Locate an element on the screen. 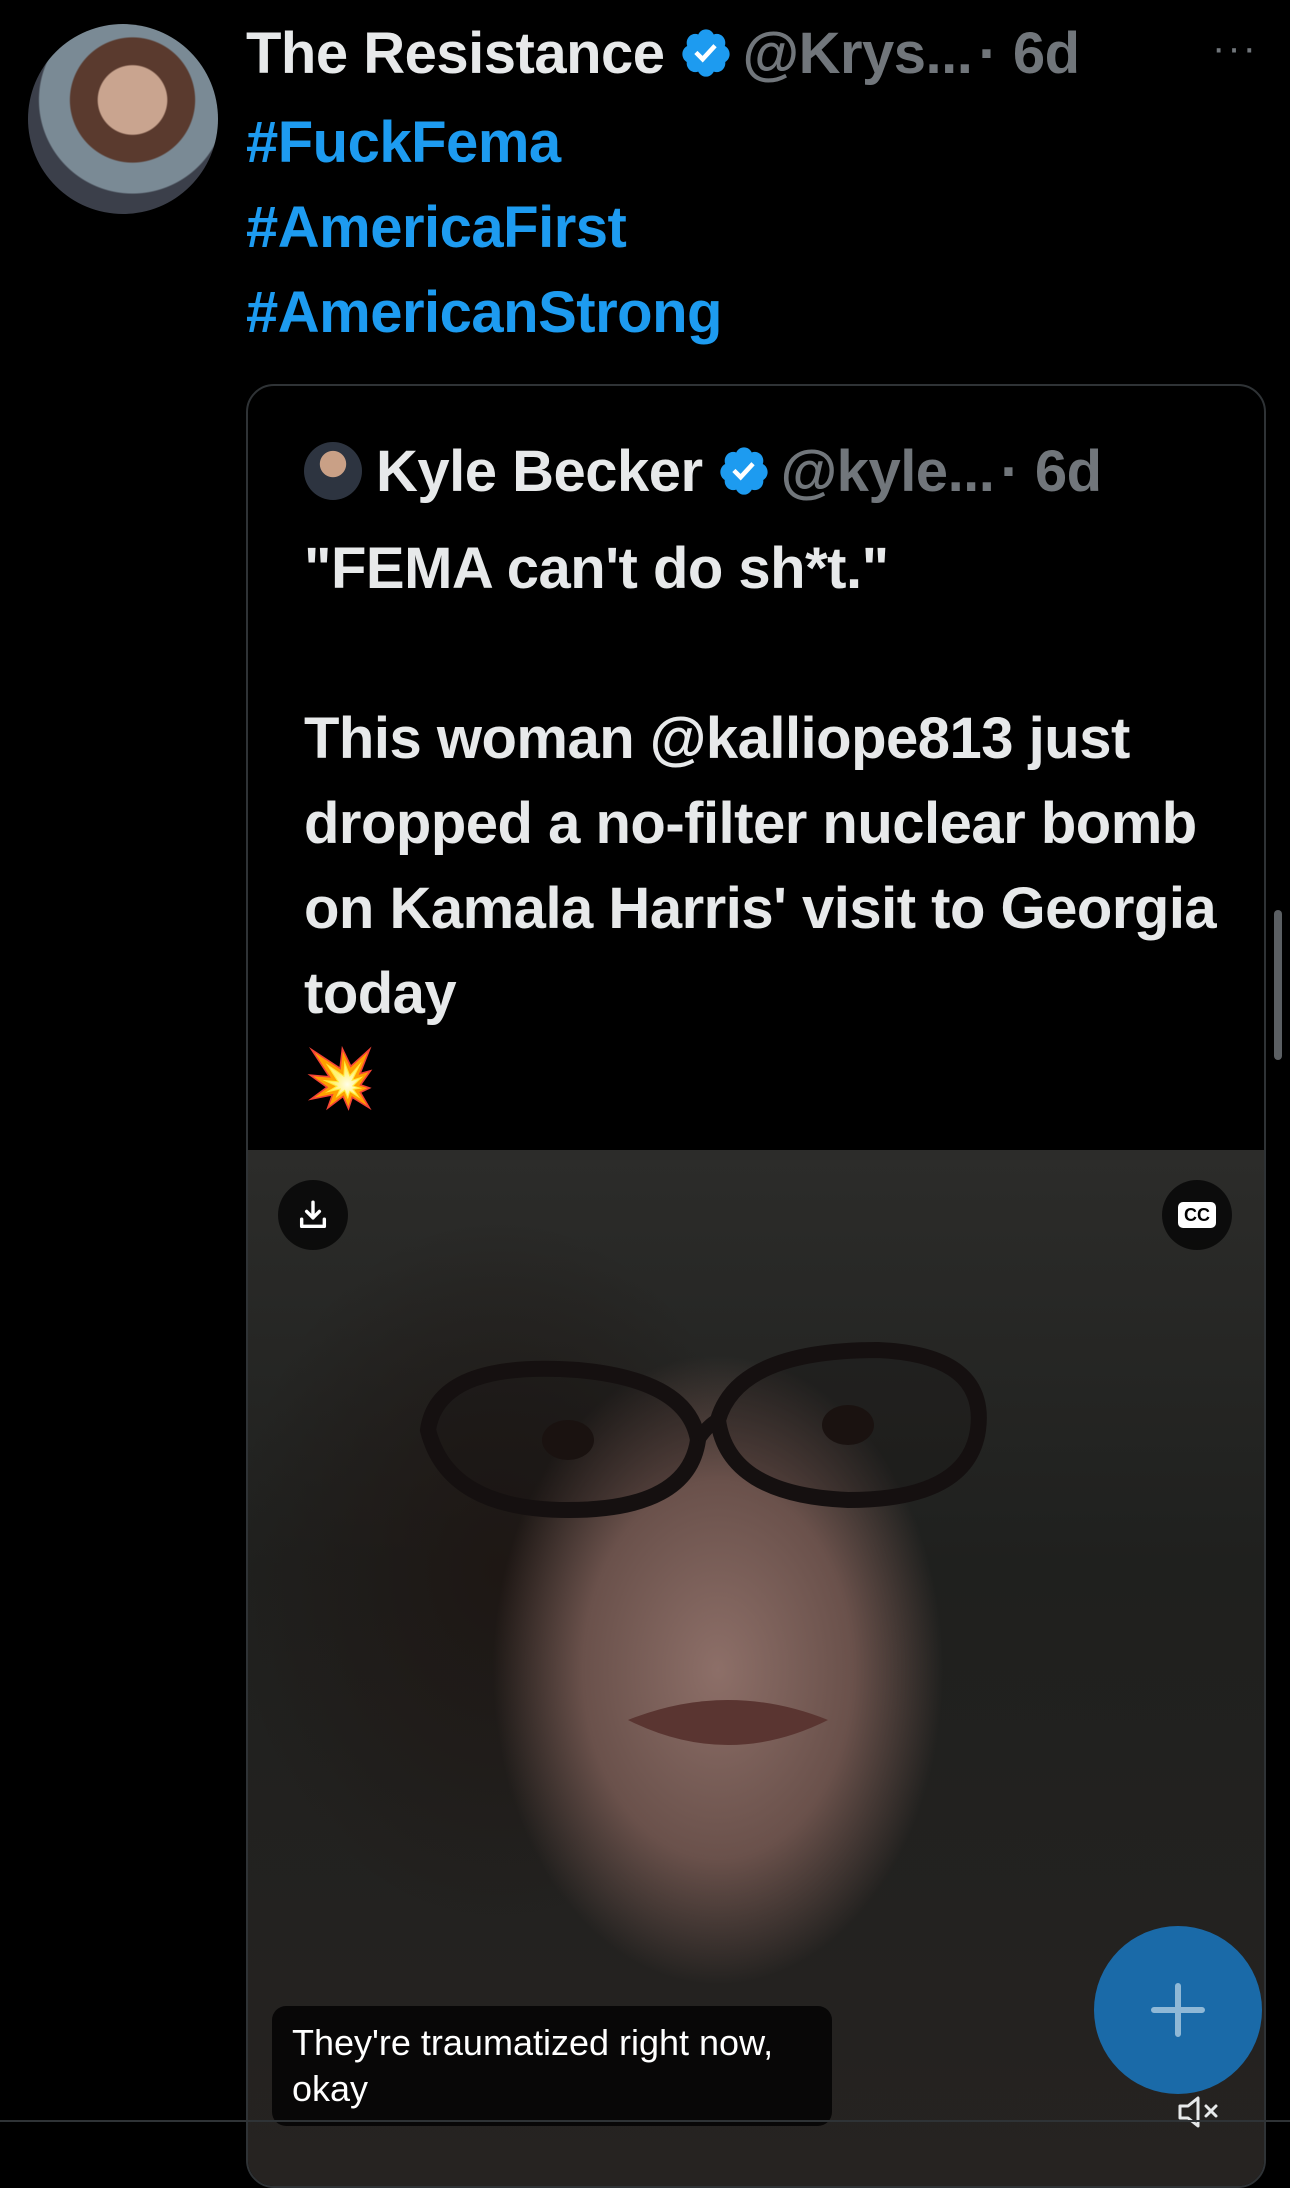 Image resolution: width=1290 pixels, height=2188 pixels. hashtag-link: #AmericaFirst is located at coordinates (484, 227).